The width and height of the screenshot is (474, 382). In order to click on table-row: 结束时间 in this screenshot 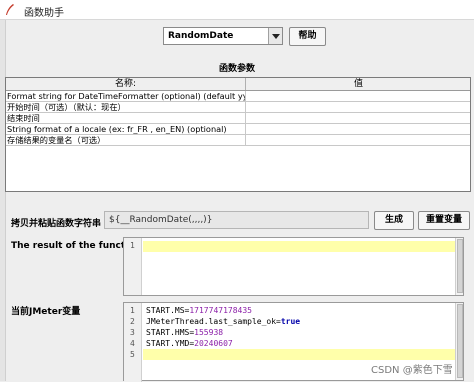, I will do `click(238, 118)`.